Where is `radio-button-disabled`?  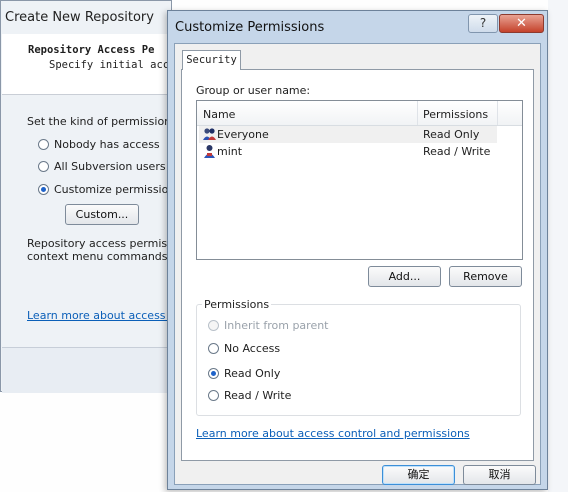 radio-button-disabled is located at coordinates (213, 325).